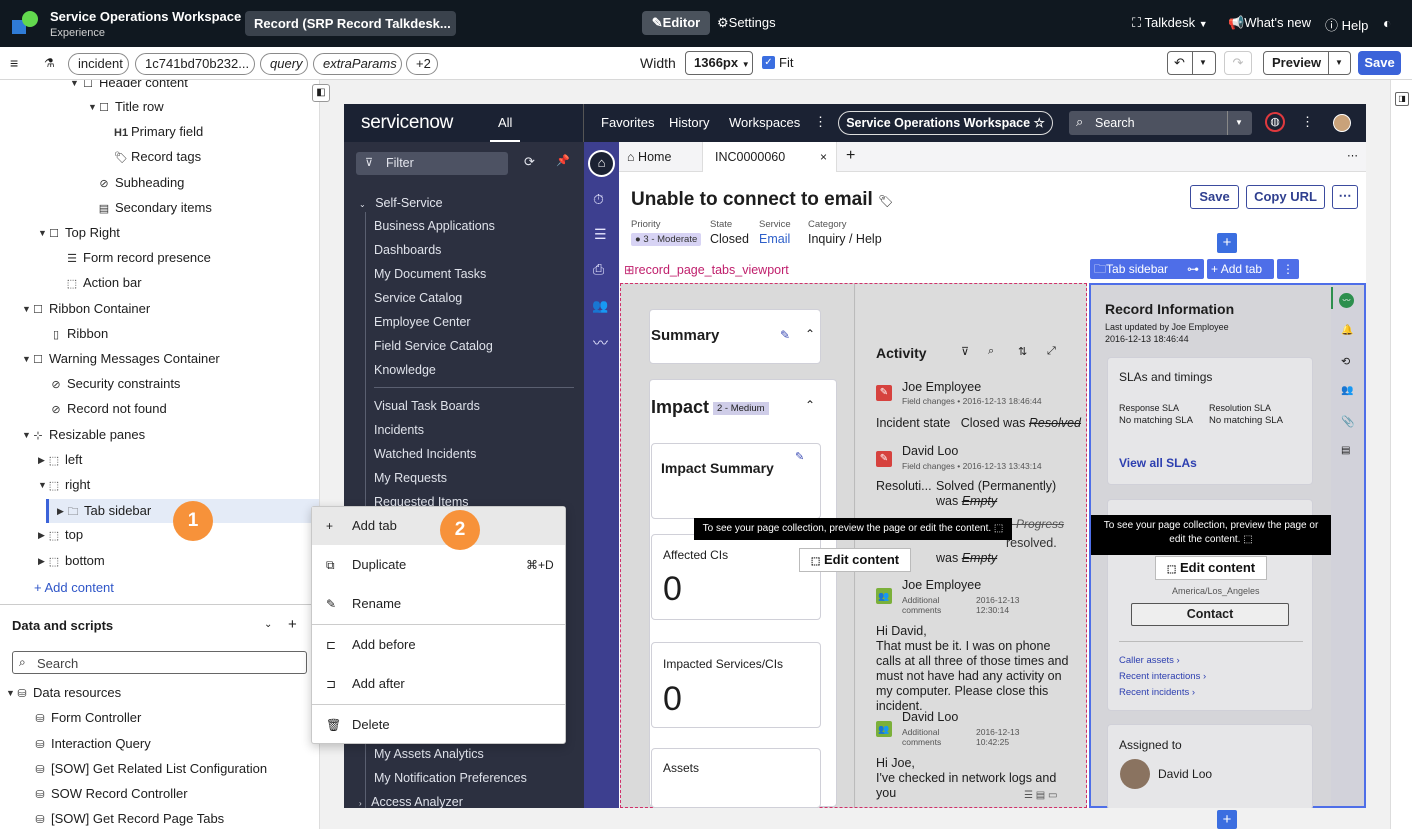 The image size is (1412, 829). I want to click on sn-nav-item: My Document Tasks, so click(430, 274).